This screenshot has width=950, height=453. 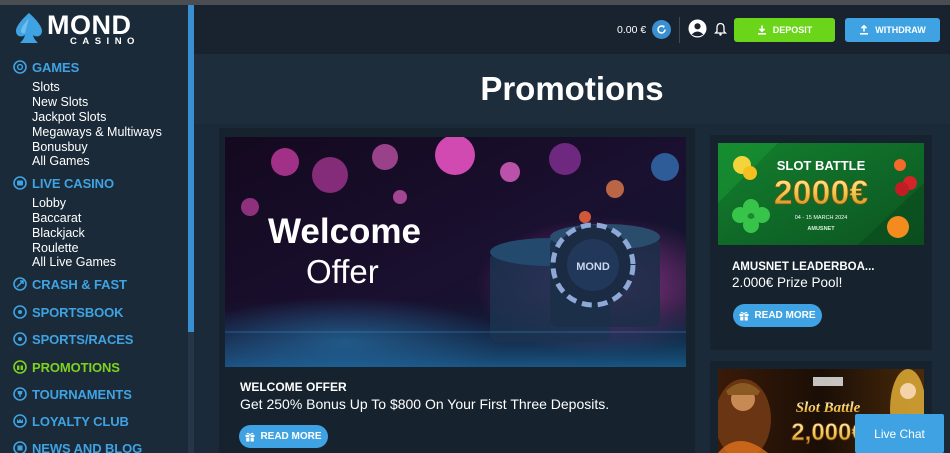 What do you see at coordinates (58, 233) in the screenshot?
I see `sidebar-subitem-blackjack: Blackjack` at bounding box center [58, 233].